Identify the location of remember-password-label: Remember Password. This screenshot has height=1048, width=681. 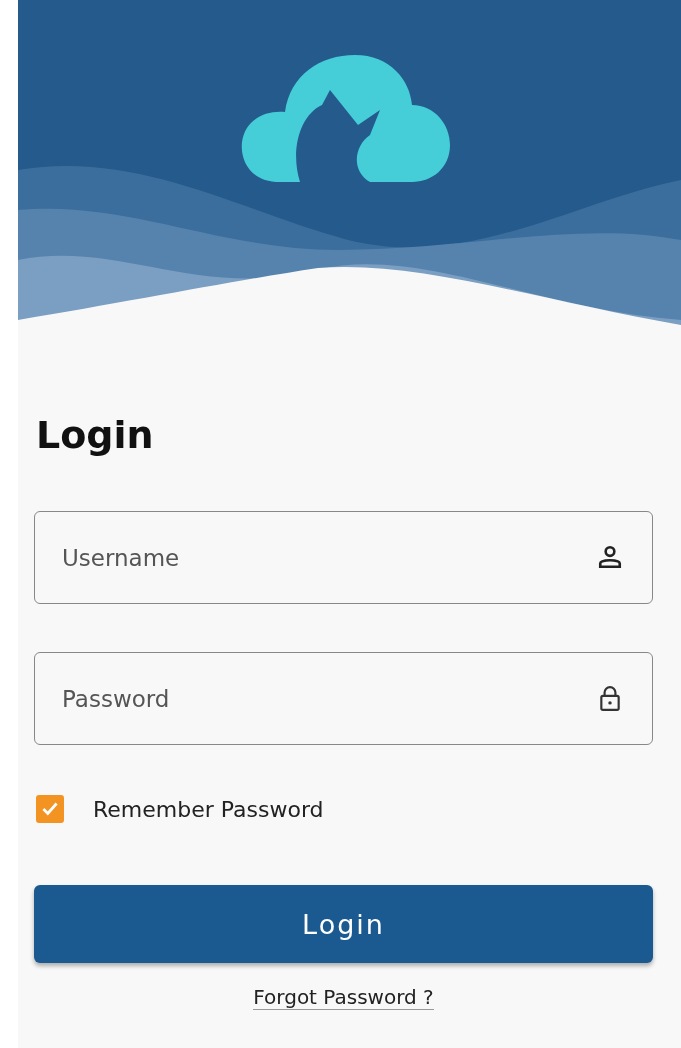
(208, 809).